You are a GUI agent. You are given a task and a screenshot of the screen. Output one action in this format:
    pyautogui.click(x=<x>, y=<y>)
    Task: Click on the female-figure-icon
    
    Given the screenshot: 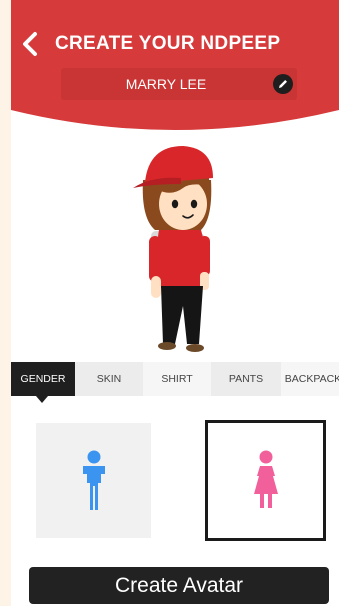 What is the action you would take?
    pyautogui.click(x=265, y=479)
    